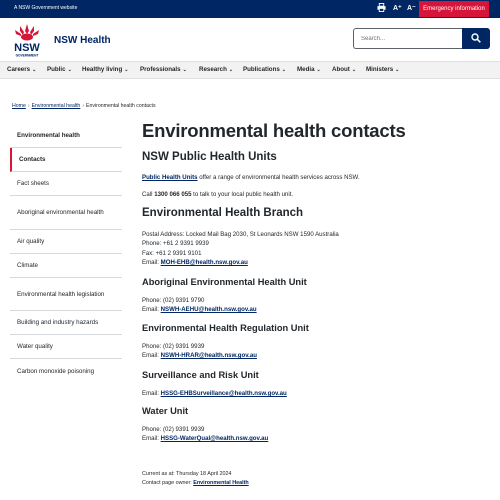 This screenshot has width=500, height=500. What do you see at coordinates (209, 309) in the screenshot?
I see `aboriginal-unit-email-link: NSWH-AEHU@health.nsw.gov.au` at bounding box center [209, 309].